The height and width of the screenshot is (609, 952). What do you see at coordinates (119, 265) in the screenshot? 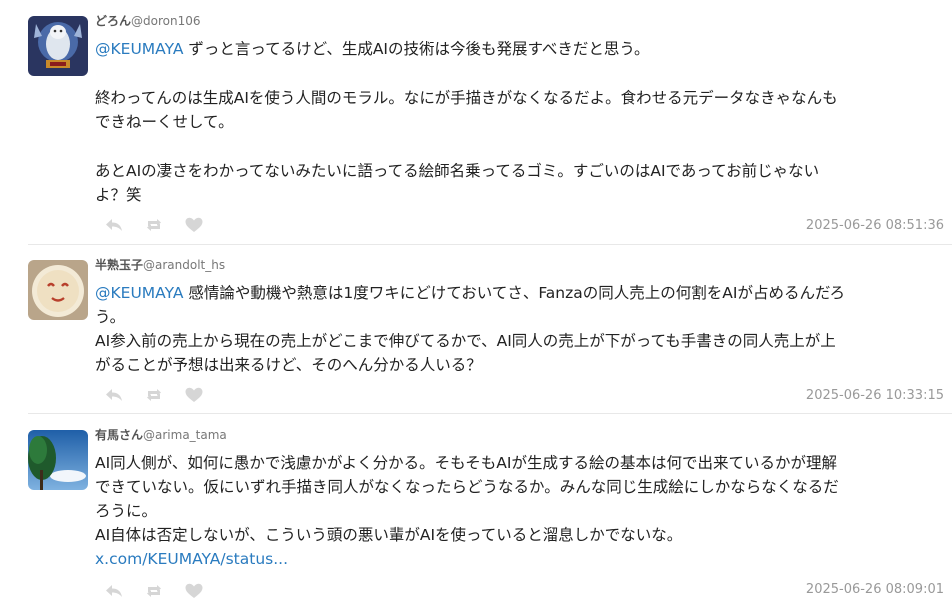
I see `display-name: 半熟玉子` at bounding box center [119, 265].